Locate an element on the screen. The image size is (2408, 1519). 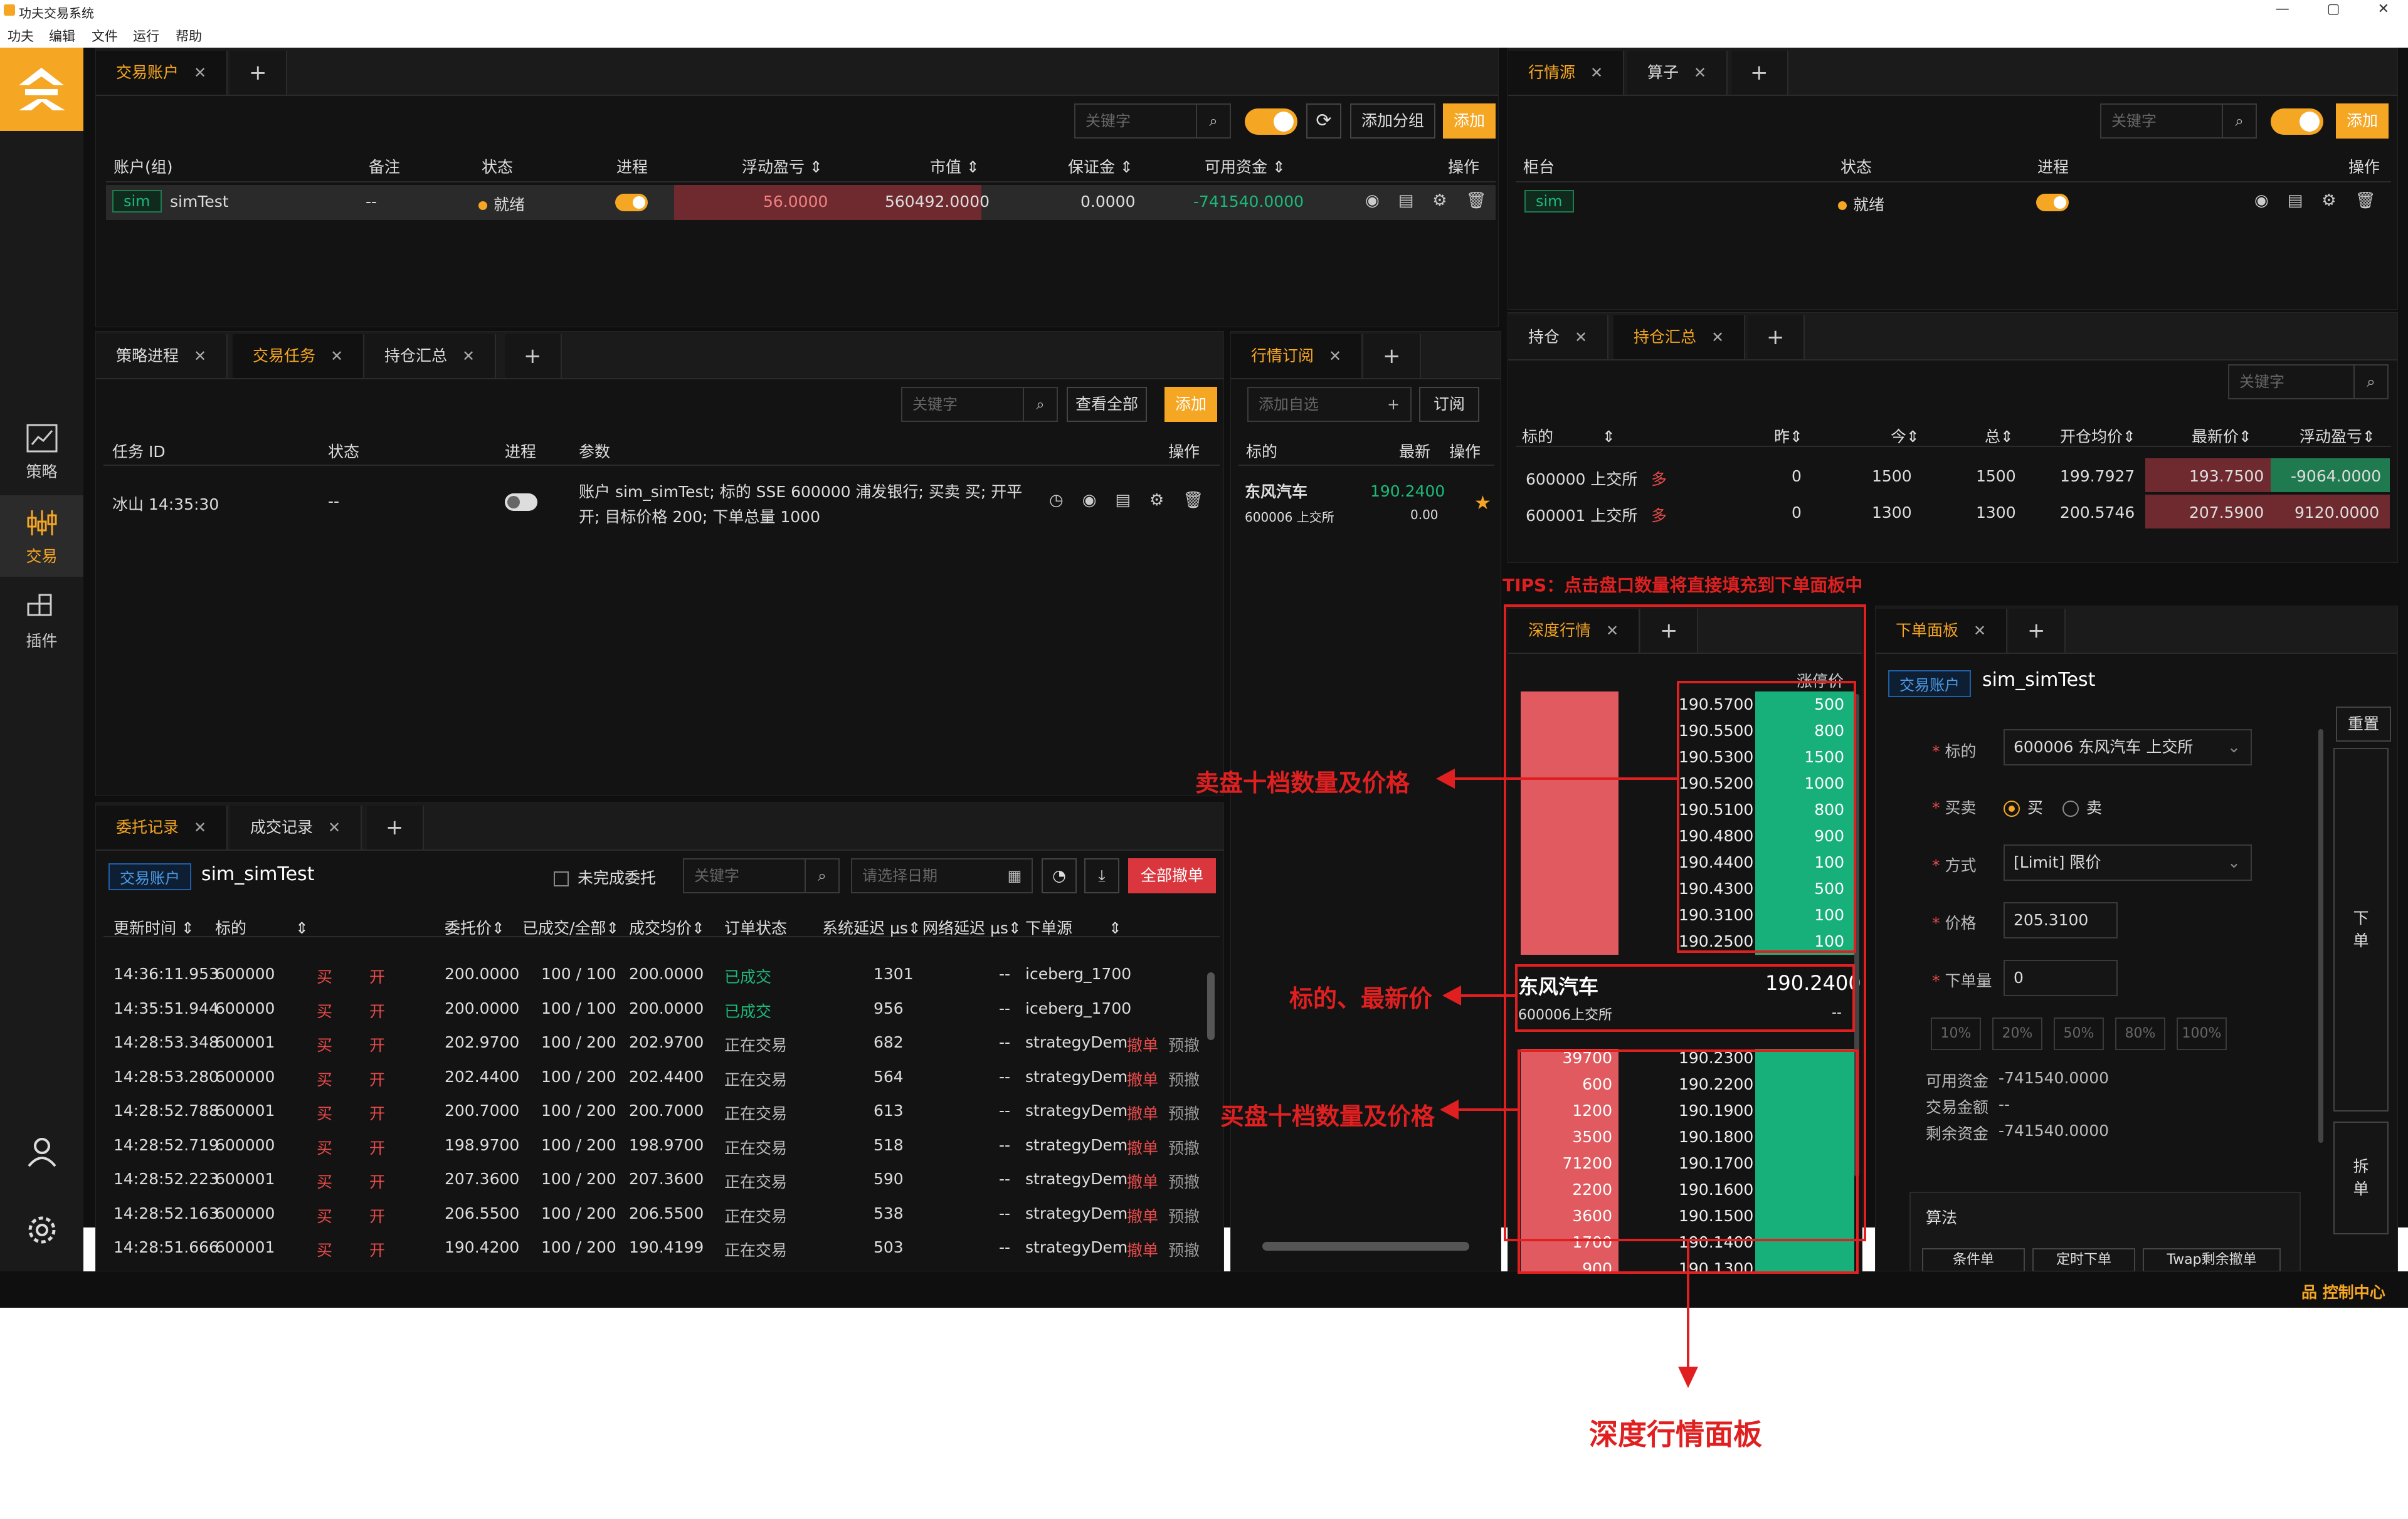
sub-symbol-name: 东风汽车 is located at coordinates (1276, 491).